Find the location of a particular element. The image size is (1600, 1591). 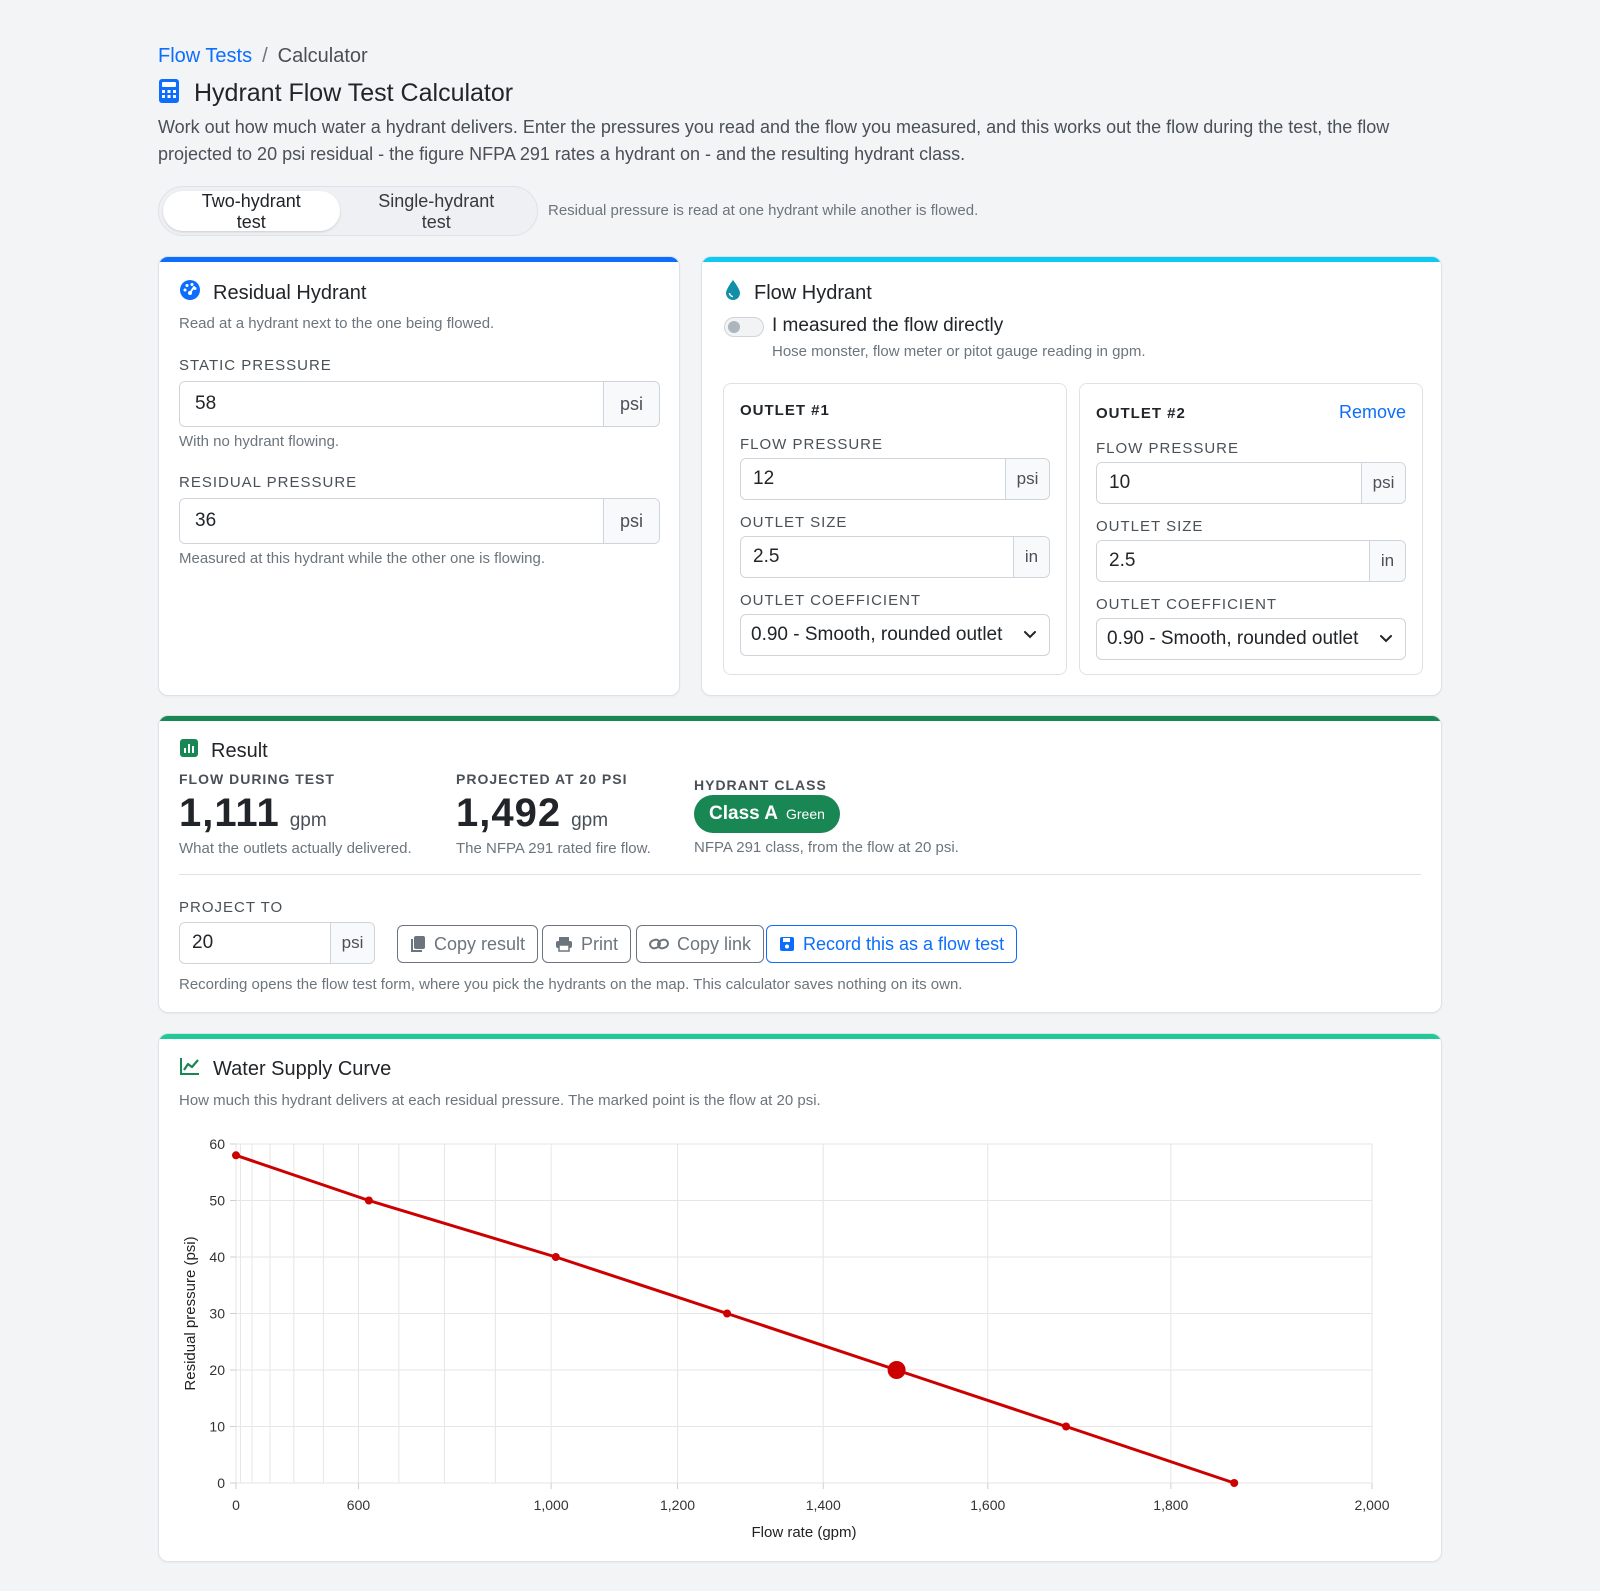

outlet-2-size-input is located at coordinates (1233, 561).